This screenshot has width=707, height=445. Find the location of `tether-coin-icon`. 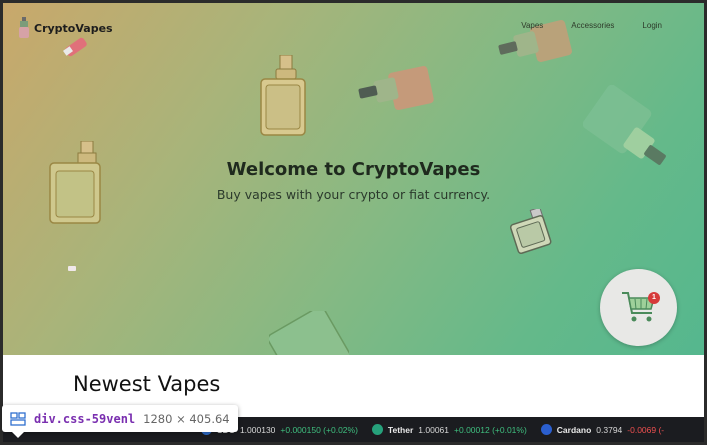

tether-coin-icon is located at coordinates (377, 429).